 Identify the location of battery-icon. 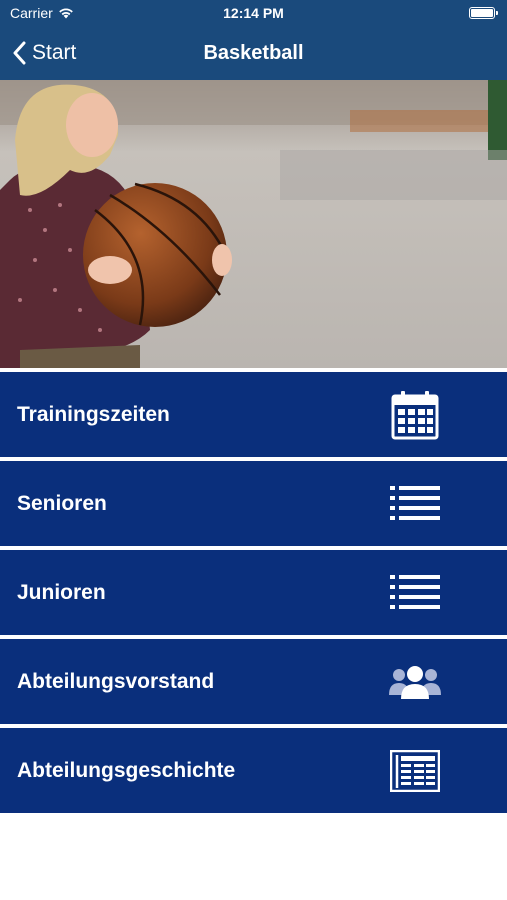
(483, 13).